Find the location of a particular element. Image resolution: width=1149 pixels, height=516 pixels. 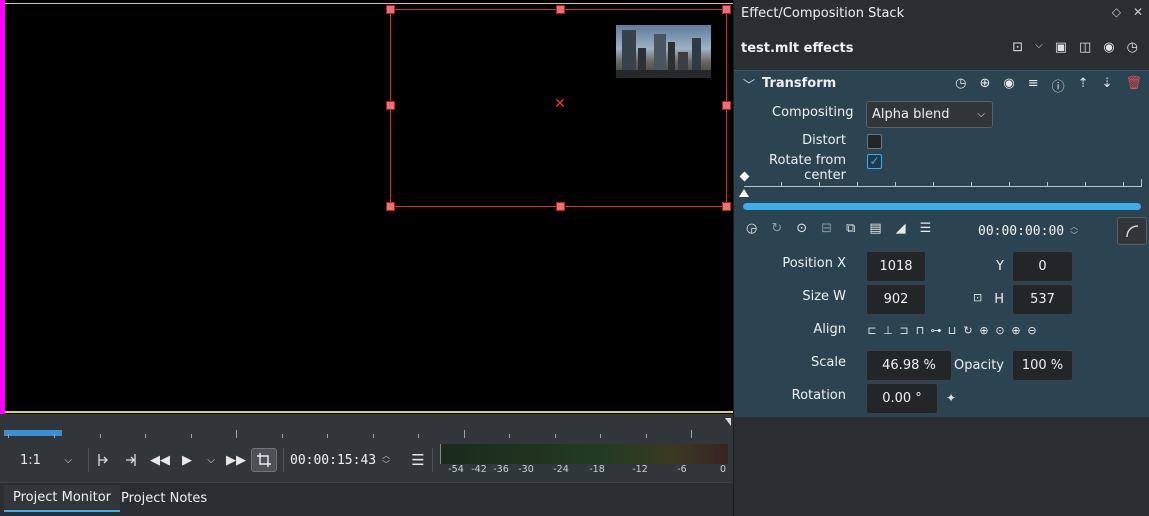

timer-icon: ◷ is located at coordinates (1132, 47).